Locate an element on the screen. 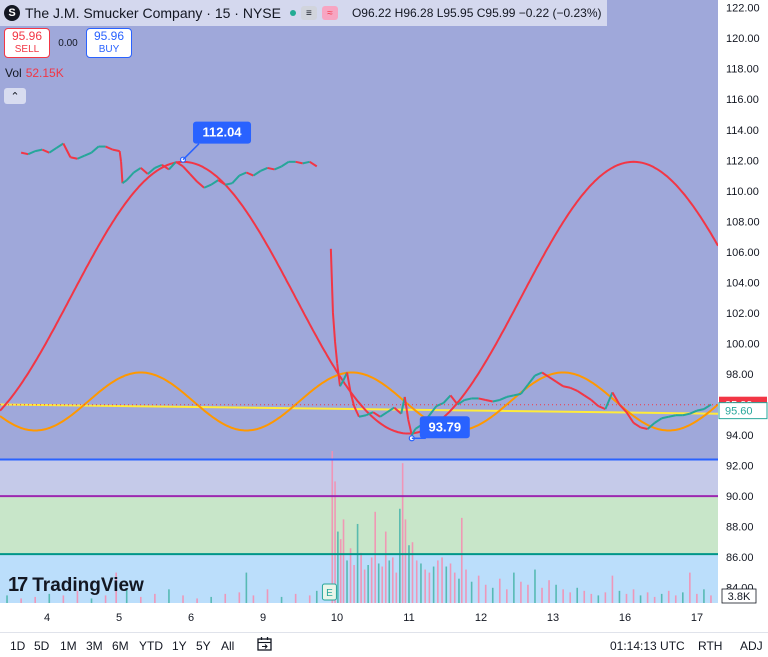  x-tick-label: 6 is located at coordinates (191, 618).